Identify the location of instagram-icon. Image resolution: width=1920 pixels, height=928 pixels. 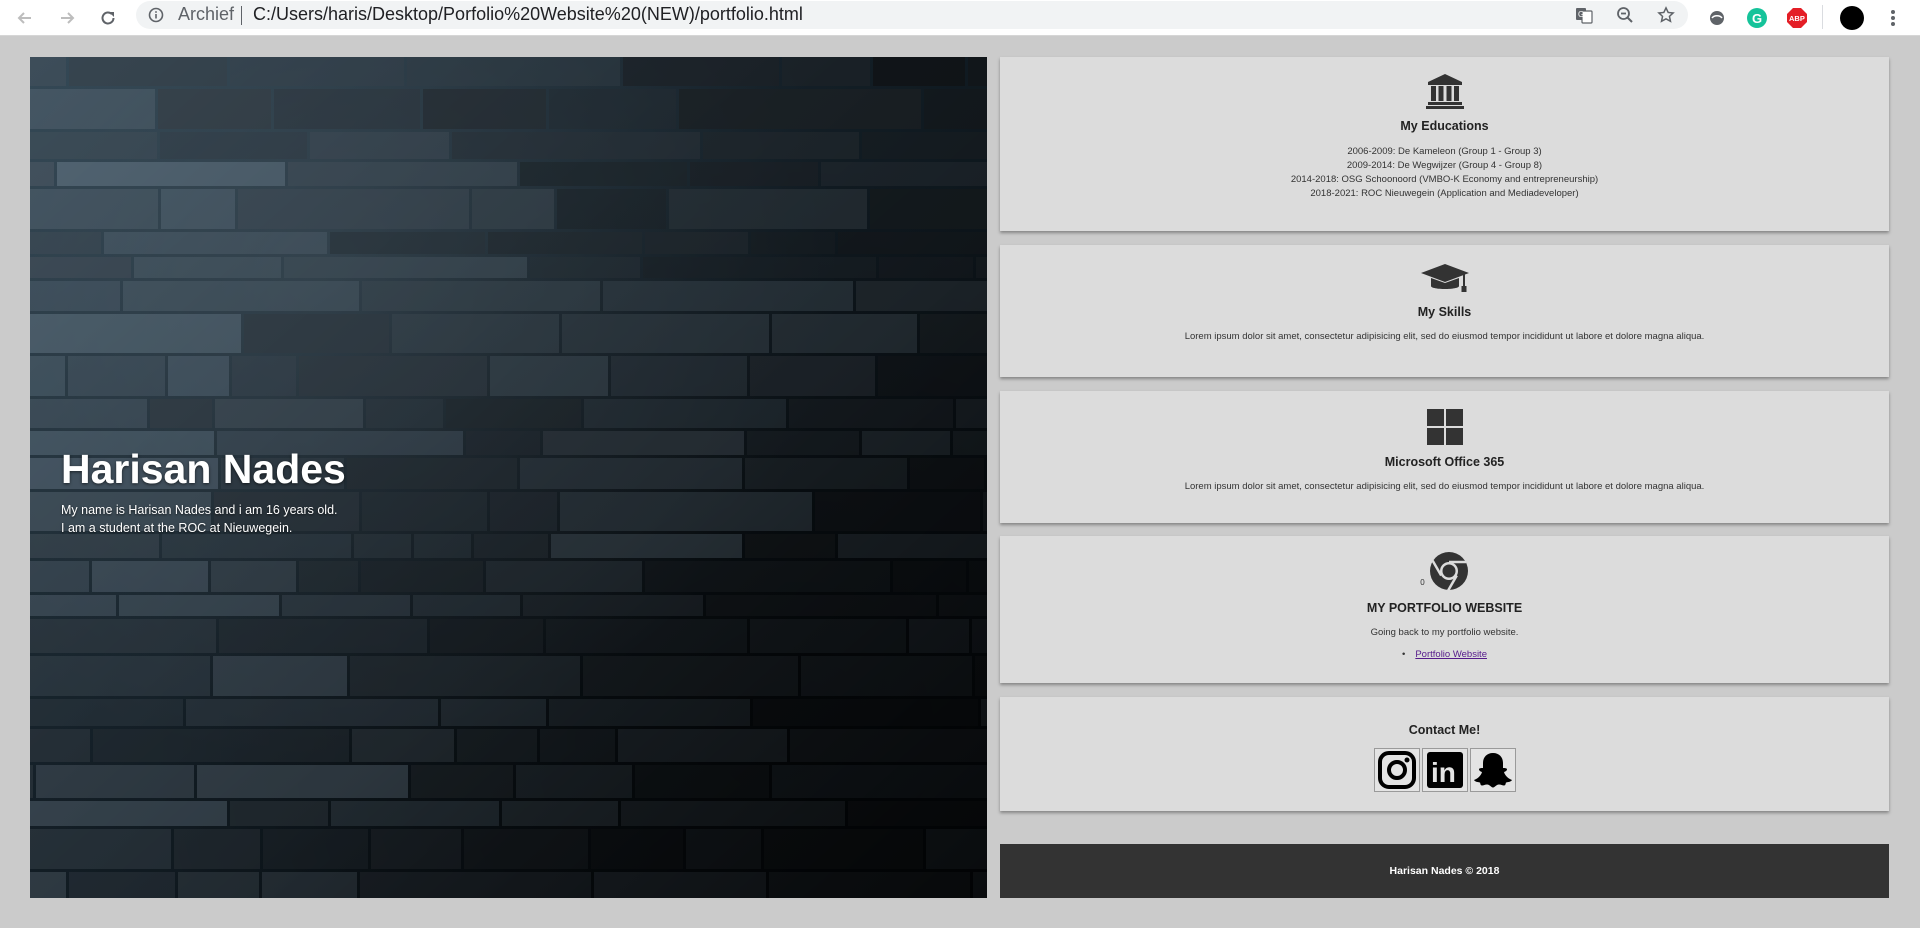
(1396, 770).